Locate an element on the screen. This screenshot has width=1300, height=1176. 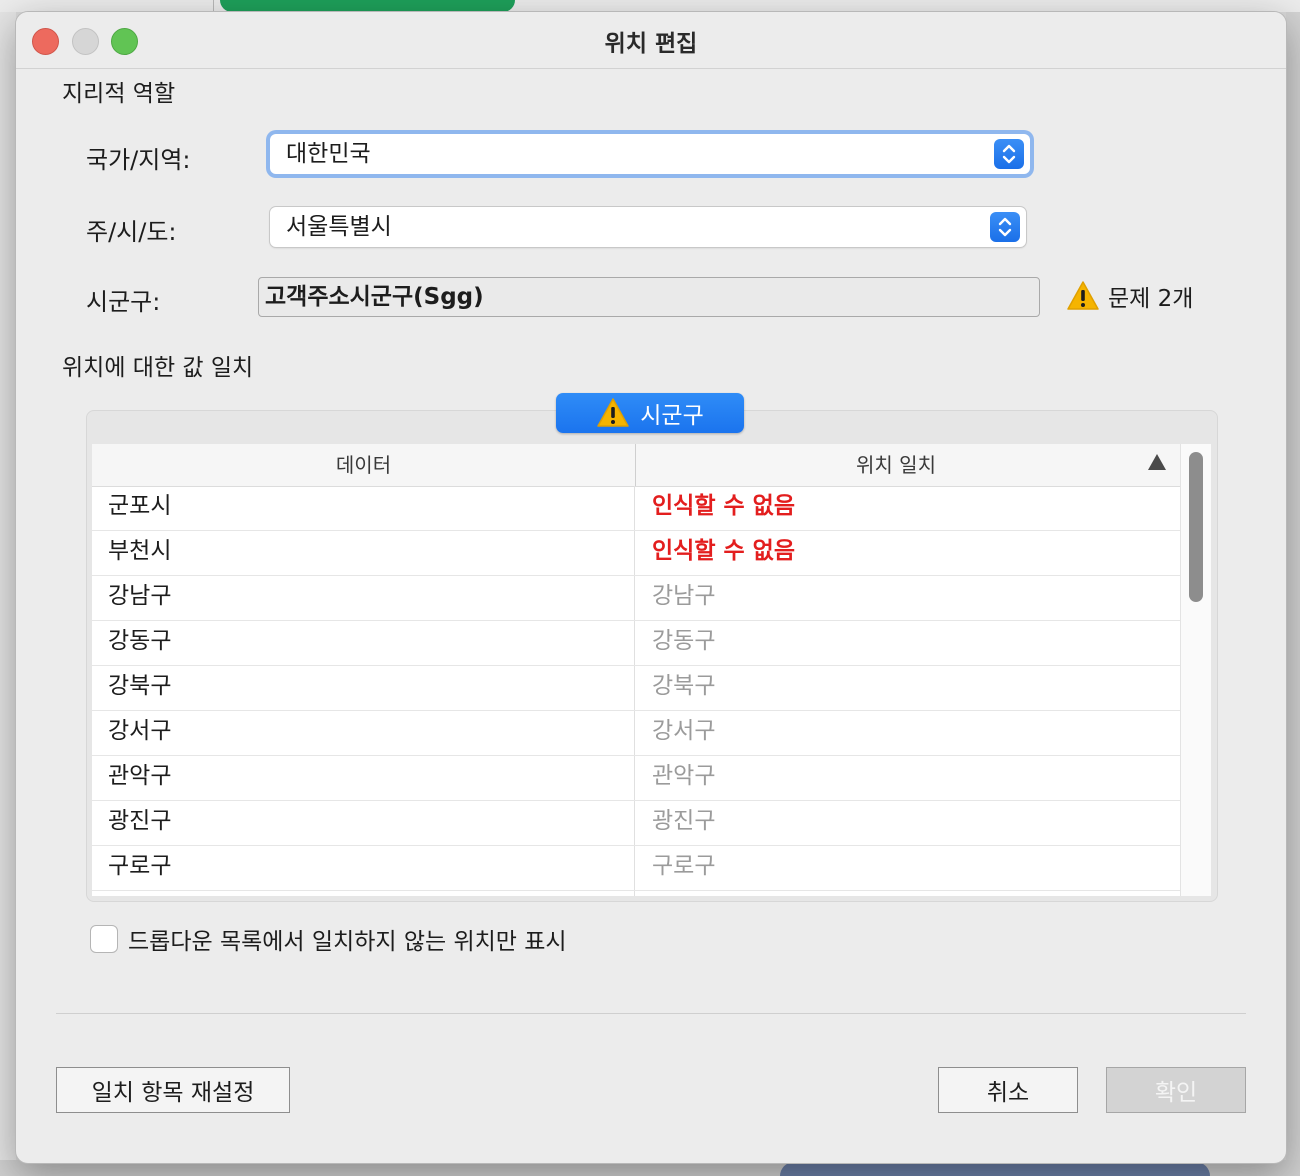
table-row: 금천구 금천구 is located at coordinates (636, 893).